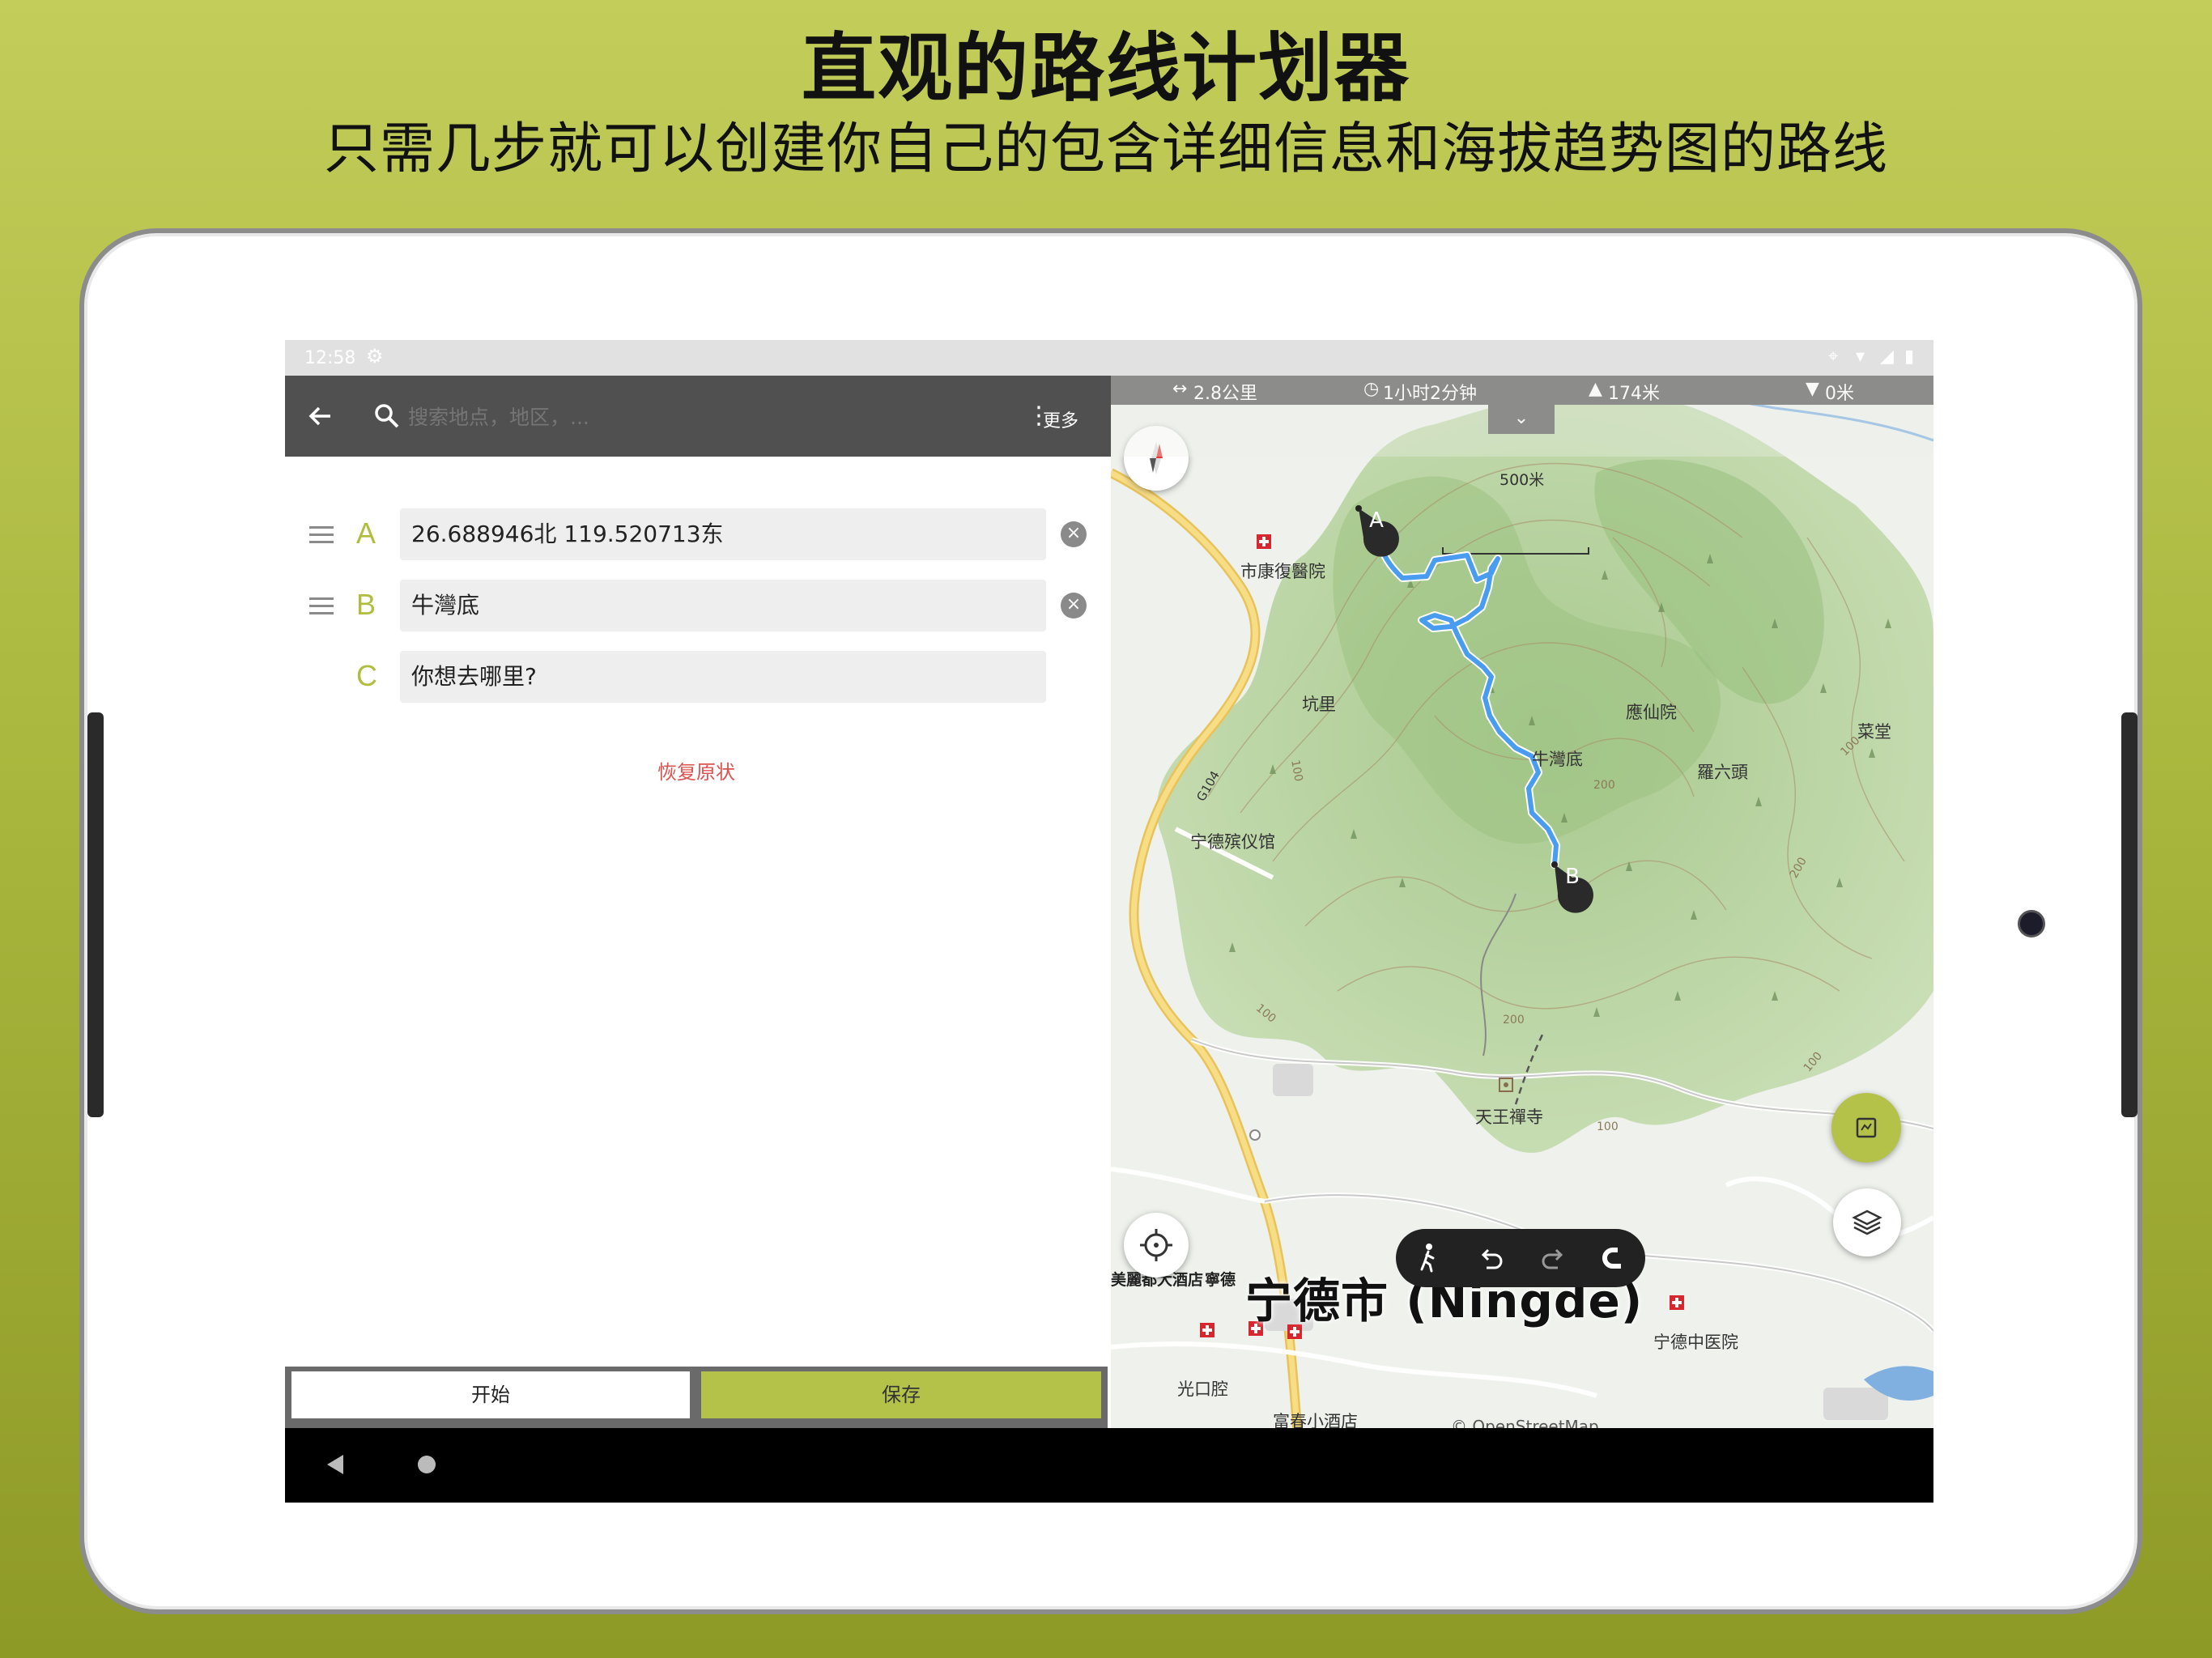  I want to click on nav-home-icon, so click(427, 1464).